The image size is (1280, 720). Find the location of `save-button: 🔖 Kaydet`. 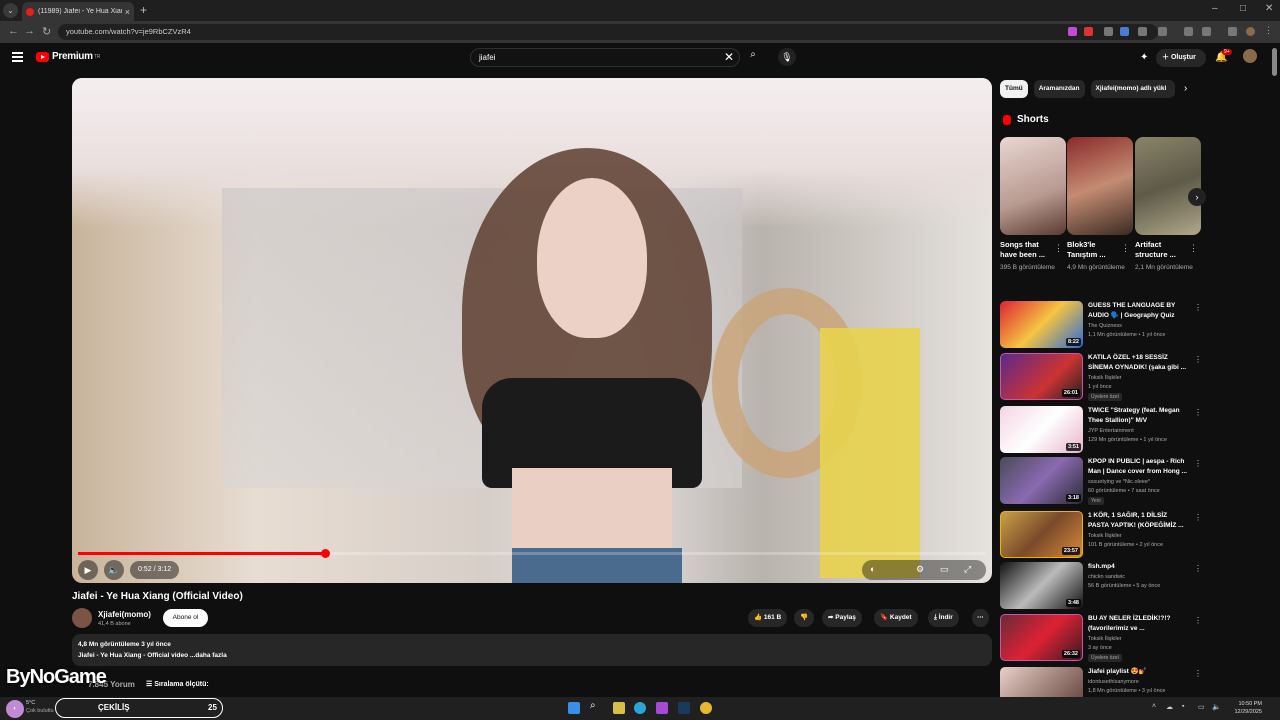

save-button: 🔖 Kaydet is located at coordinates (896, 618).